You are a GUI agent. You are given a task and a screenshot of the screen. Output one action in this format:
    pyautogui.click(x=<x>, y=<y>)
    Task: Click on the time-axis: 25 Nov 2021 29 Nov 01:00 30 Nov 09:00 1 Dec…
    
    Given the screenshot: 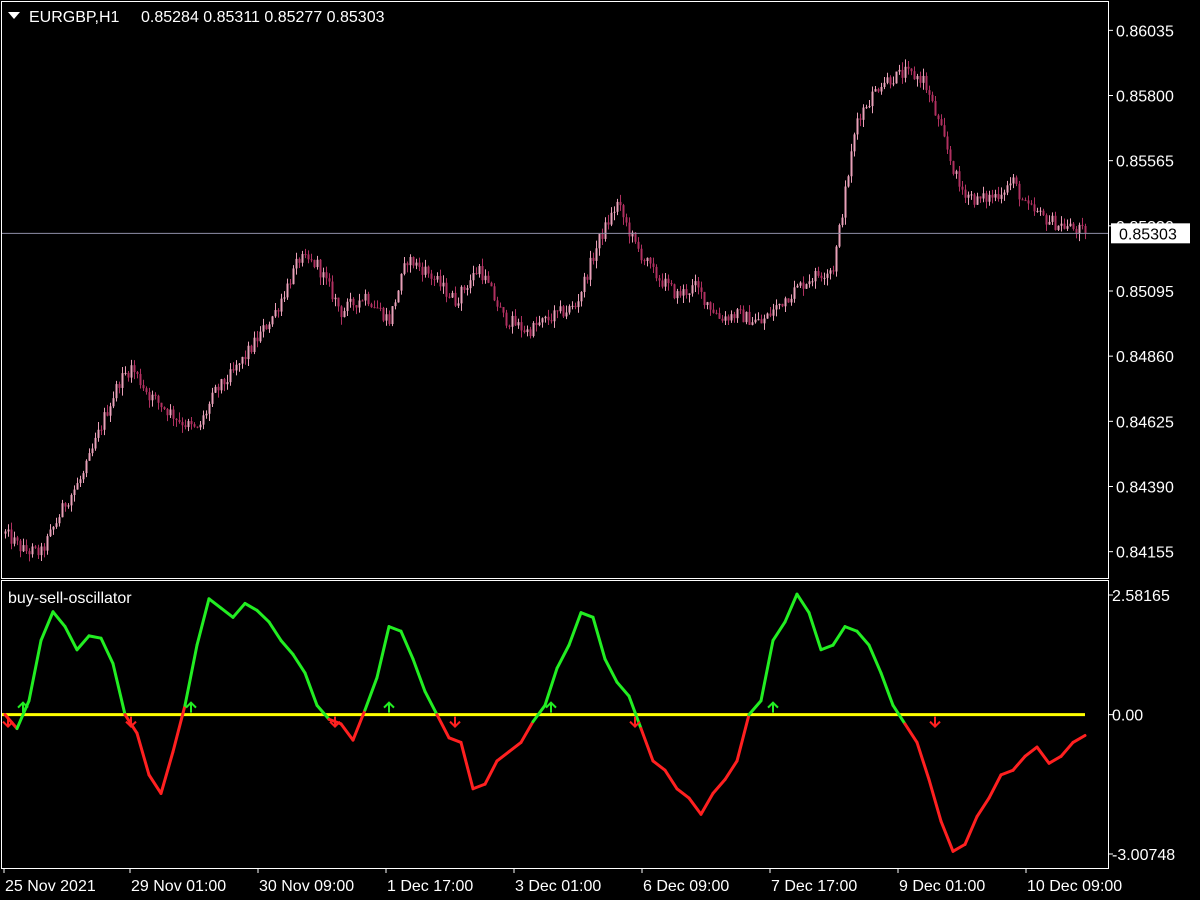 What is the action you would take?
    pyautogui.click(x=562, y=882)
    